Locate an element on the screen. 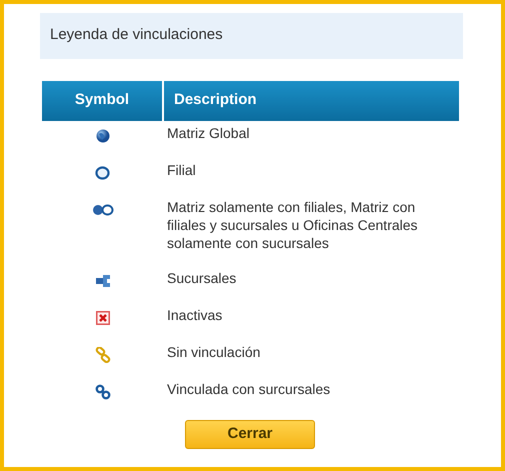 The width and height of the screenshot is (505, 471). description-text: Matriz Global is located at coordinates (208, 132).